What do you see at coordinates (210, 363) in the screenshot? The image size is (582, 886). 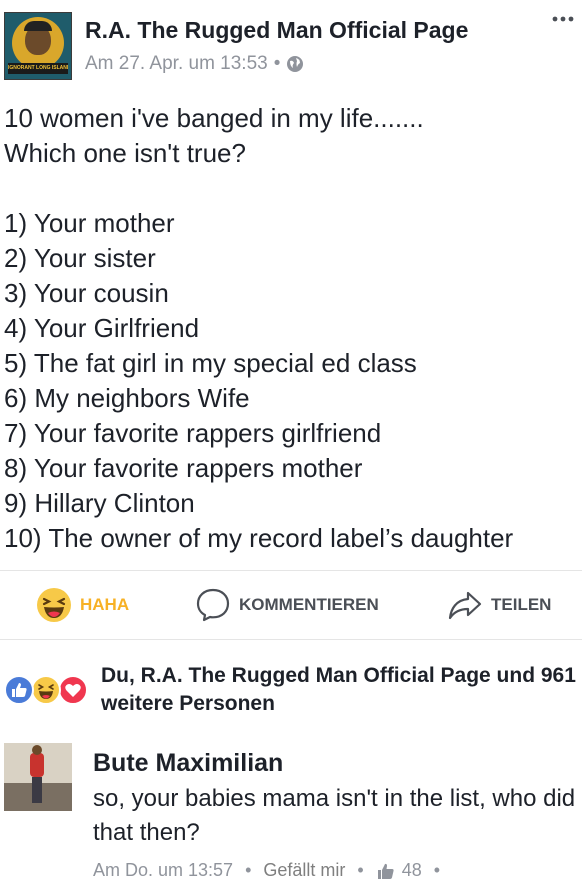 I see `list-item: 5) The fat girl in my special ed class` at bounding box center [210, 363].